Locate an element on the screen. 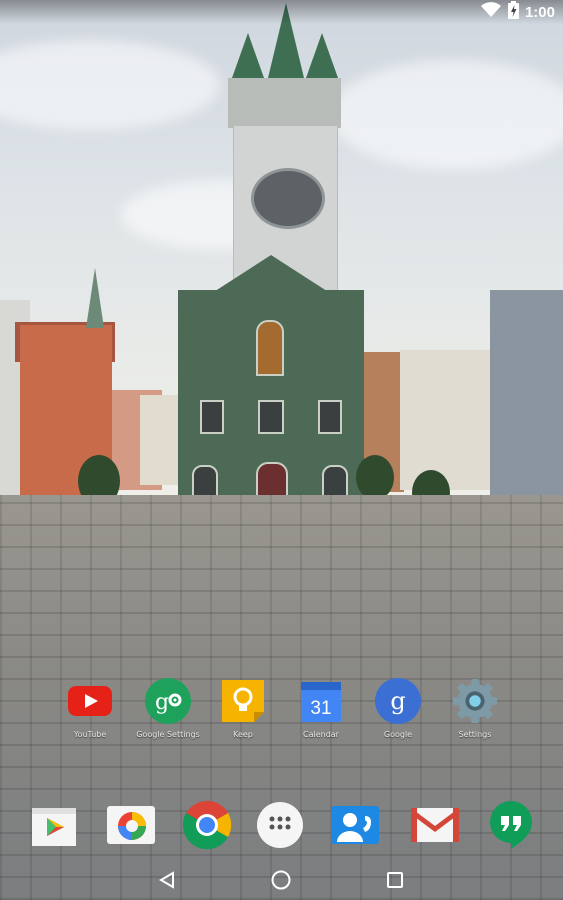  dock-play-store is located at coordinates (54, 827).